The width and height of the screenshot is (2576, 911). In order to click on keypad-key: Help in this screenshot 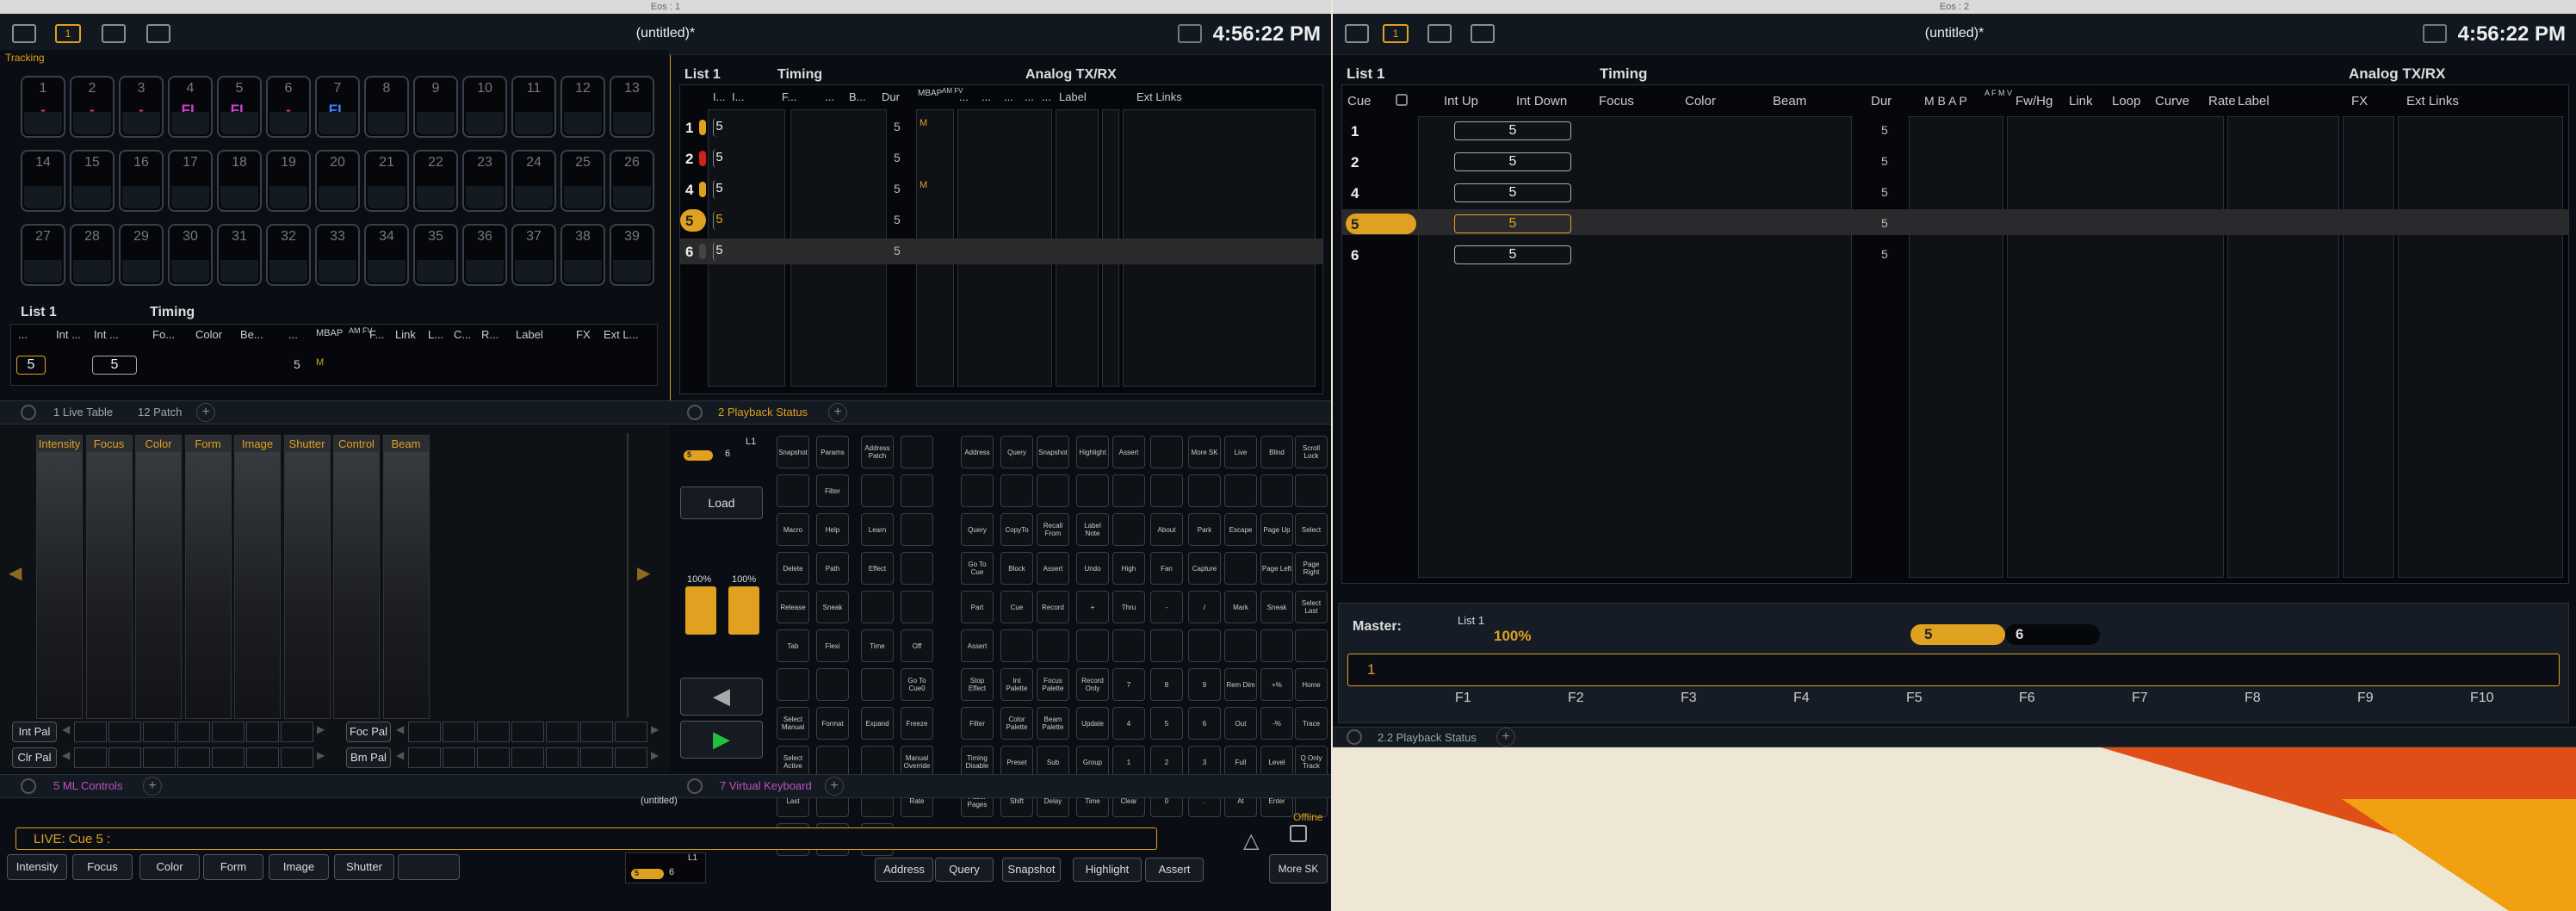, I will do `click(832, 529)`.